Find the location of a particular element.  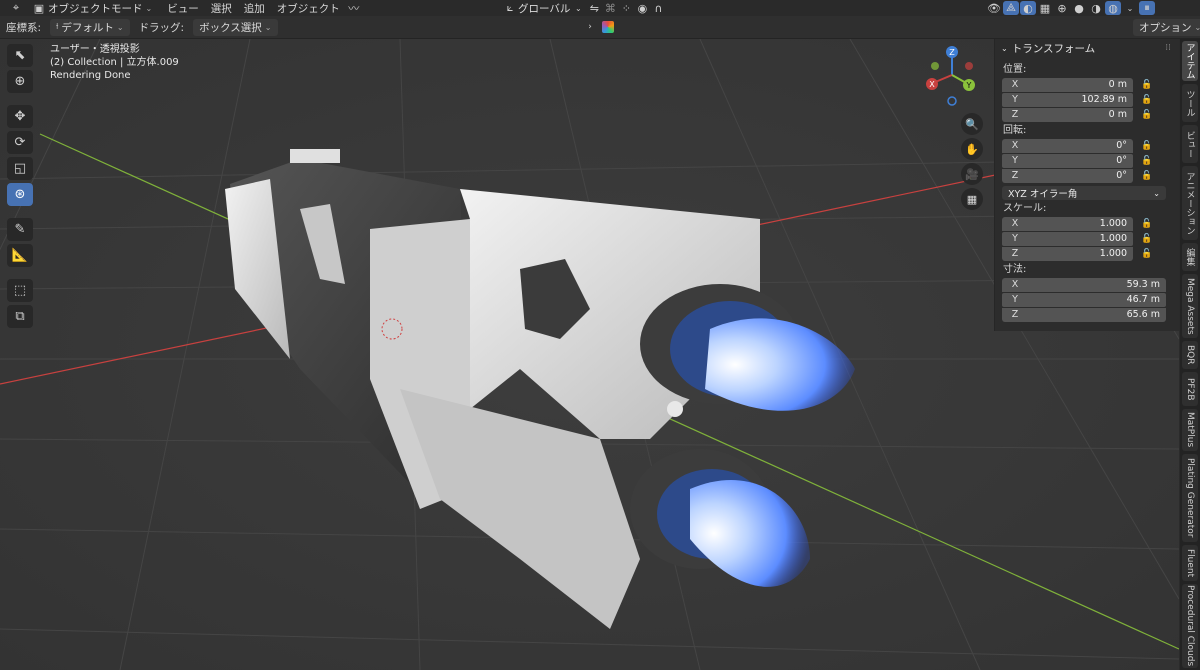

perspective-toggle-button: ▦ is located at coordinates (972, 199).